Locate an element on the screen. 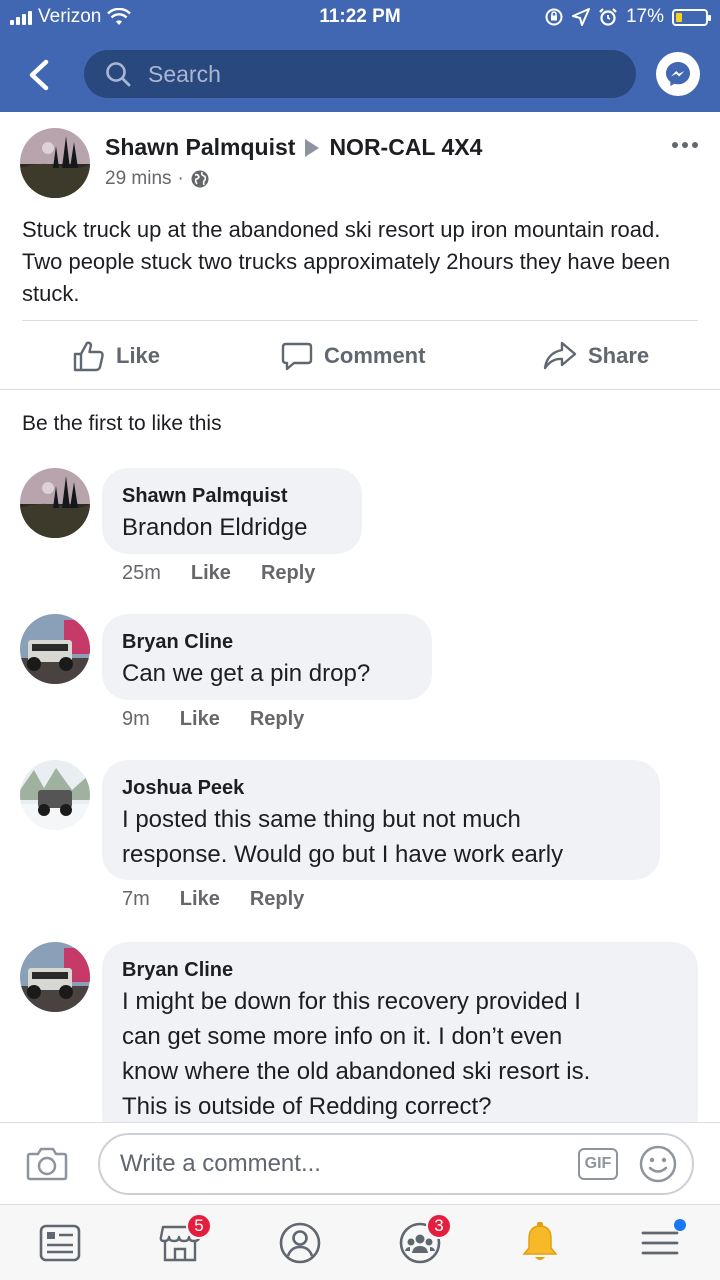  post-author-line: Shawn Palmquist NOR-CAL 4X4 is located at coordinates (293, 147).